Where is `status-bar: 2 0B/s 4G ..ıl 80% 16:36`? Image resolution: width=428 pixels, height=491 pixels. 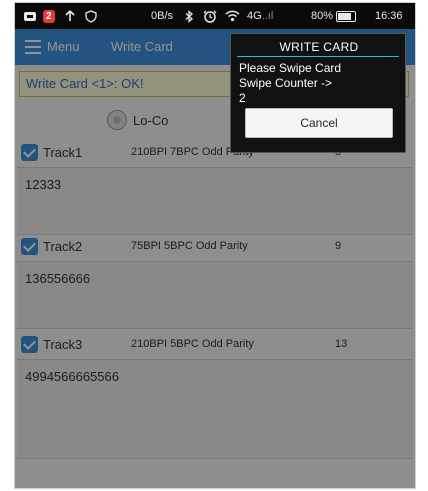
status-bar: 2 0B/s 4G ..ıl 80% 16:36 is located at coordinates (215, 16).